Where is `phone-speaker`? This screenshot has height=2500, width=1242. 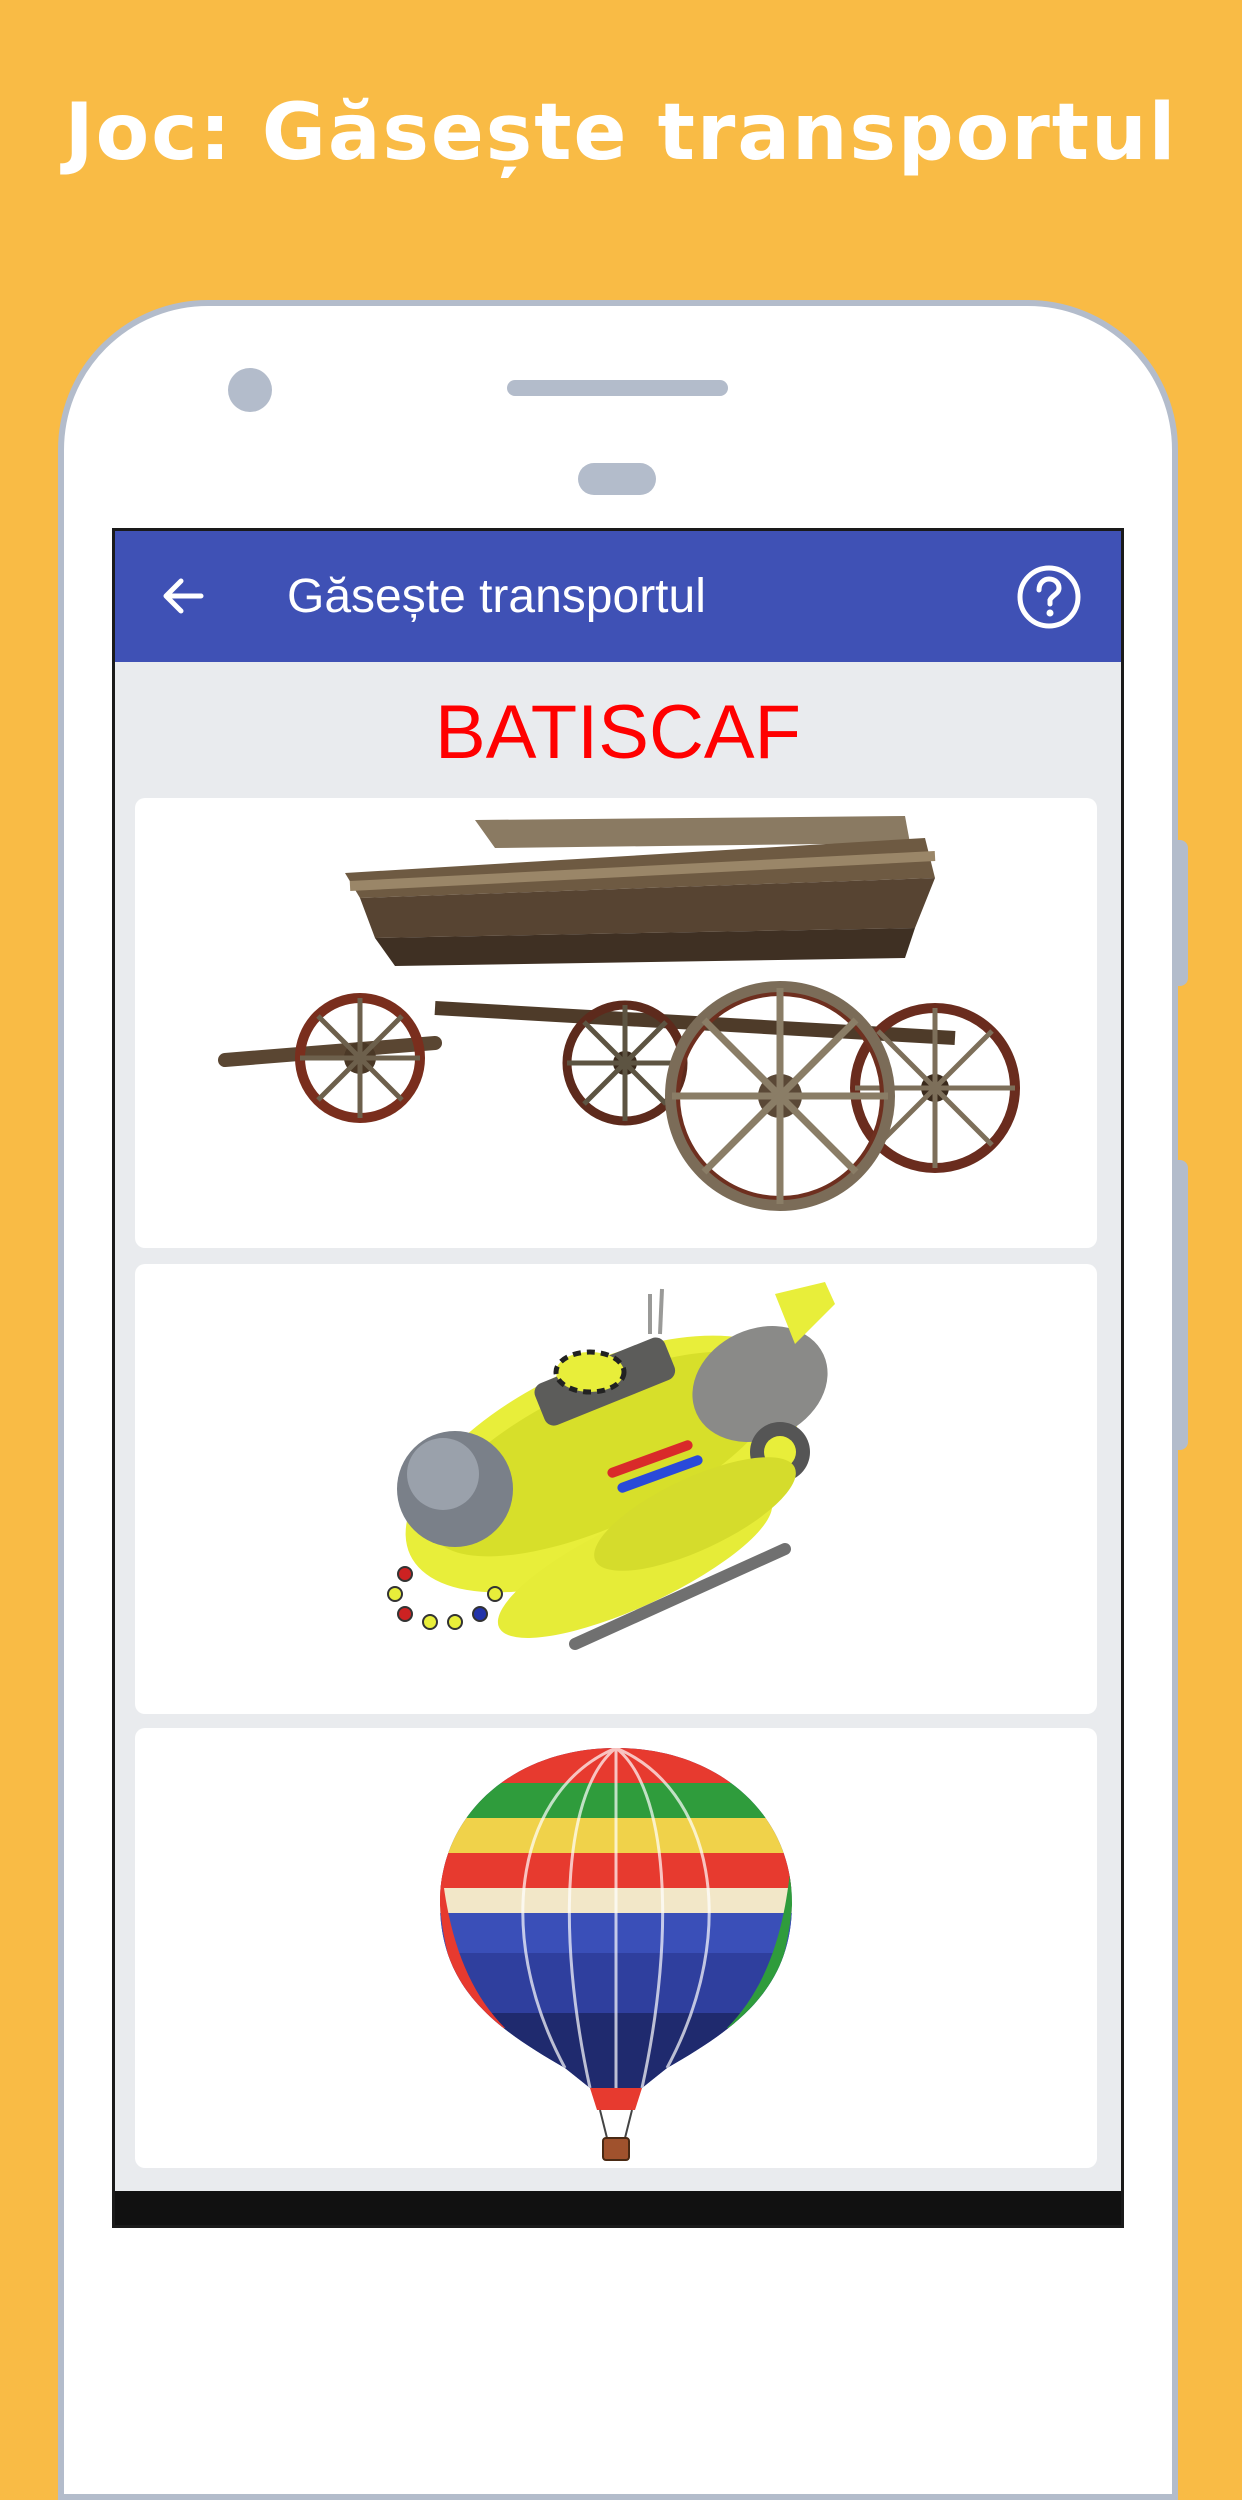 phone-speaker is located at coordinates (617, 388).